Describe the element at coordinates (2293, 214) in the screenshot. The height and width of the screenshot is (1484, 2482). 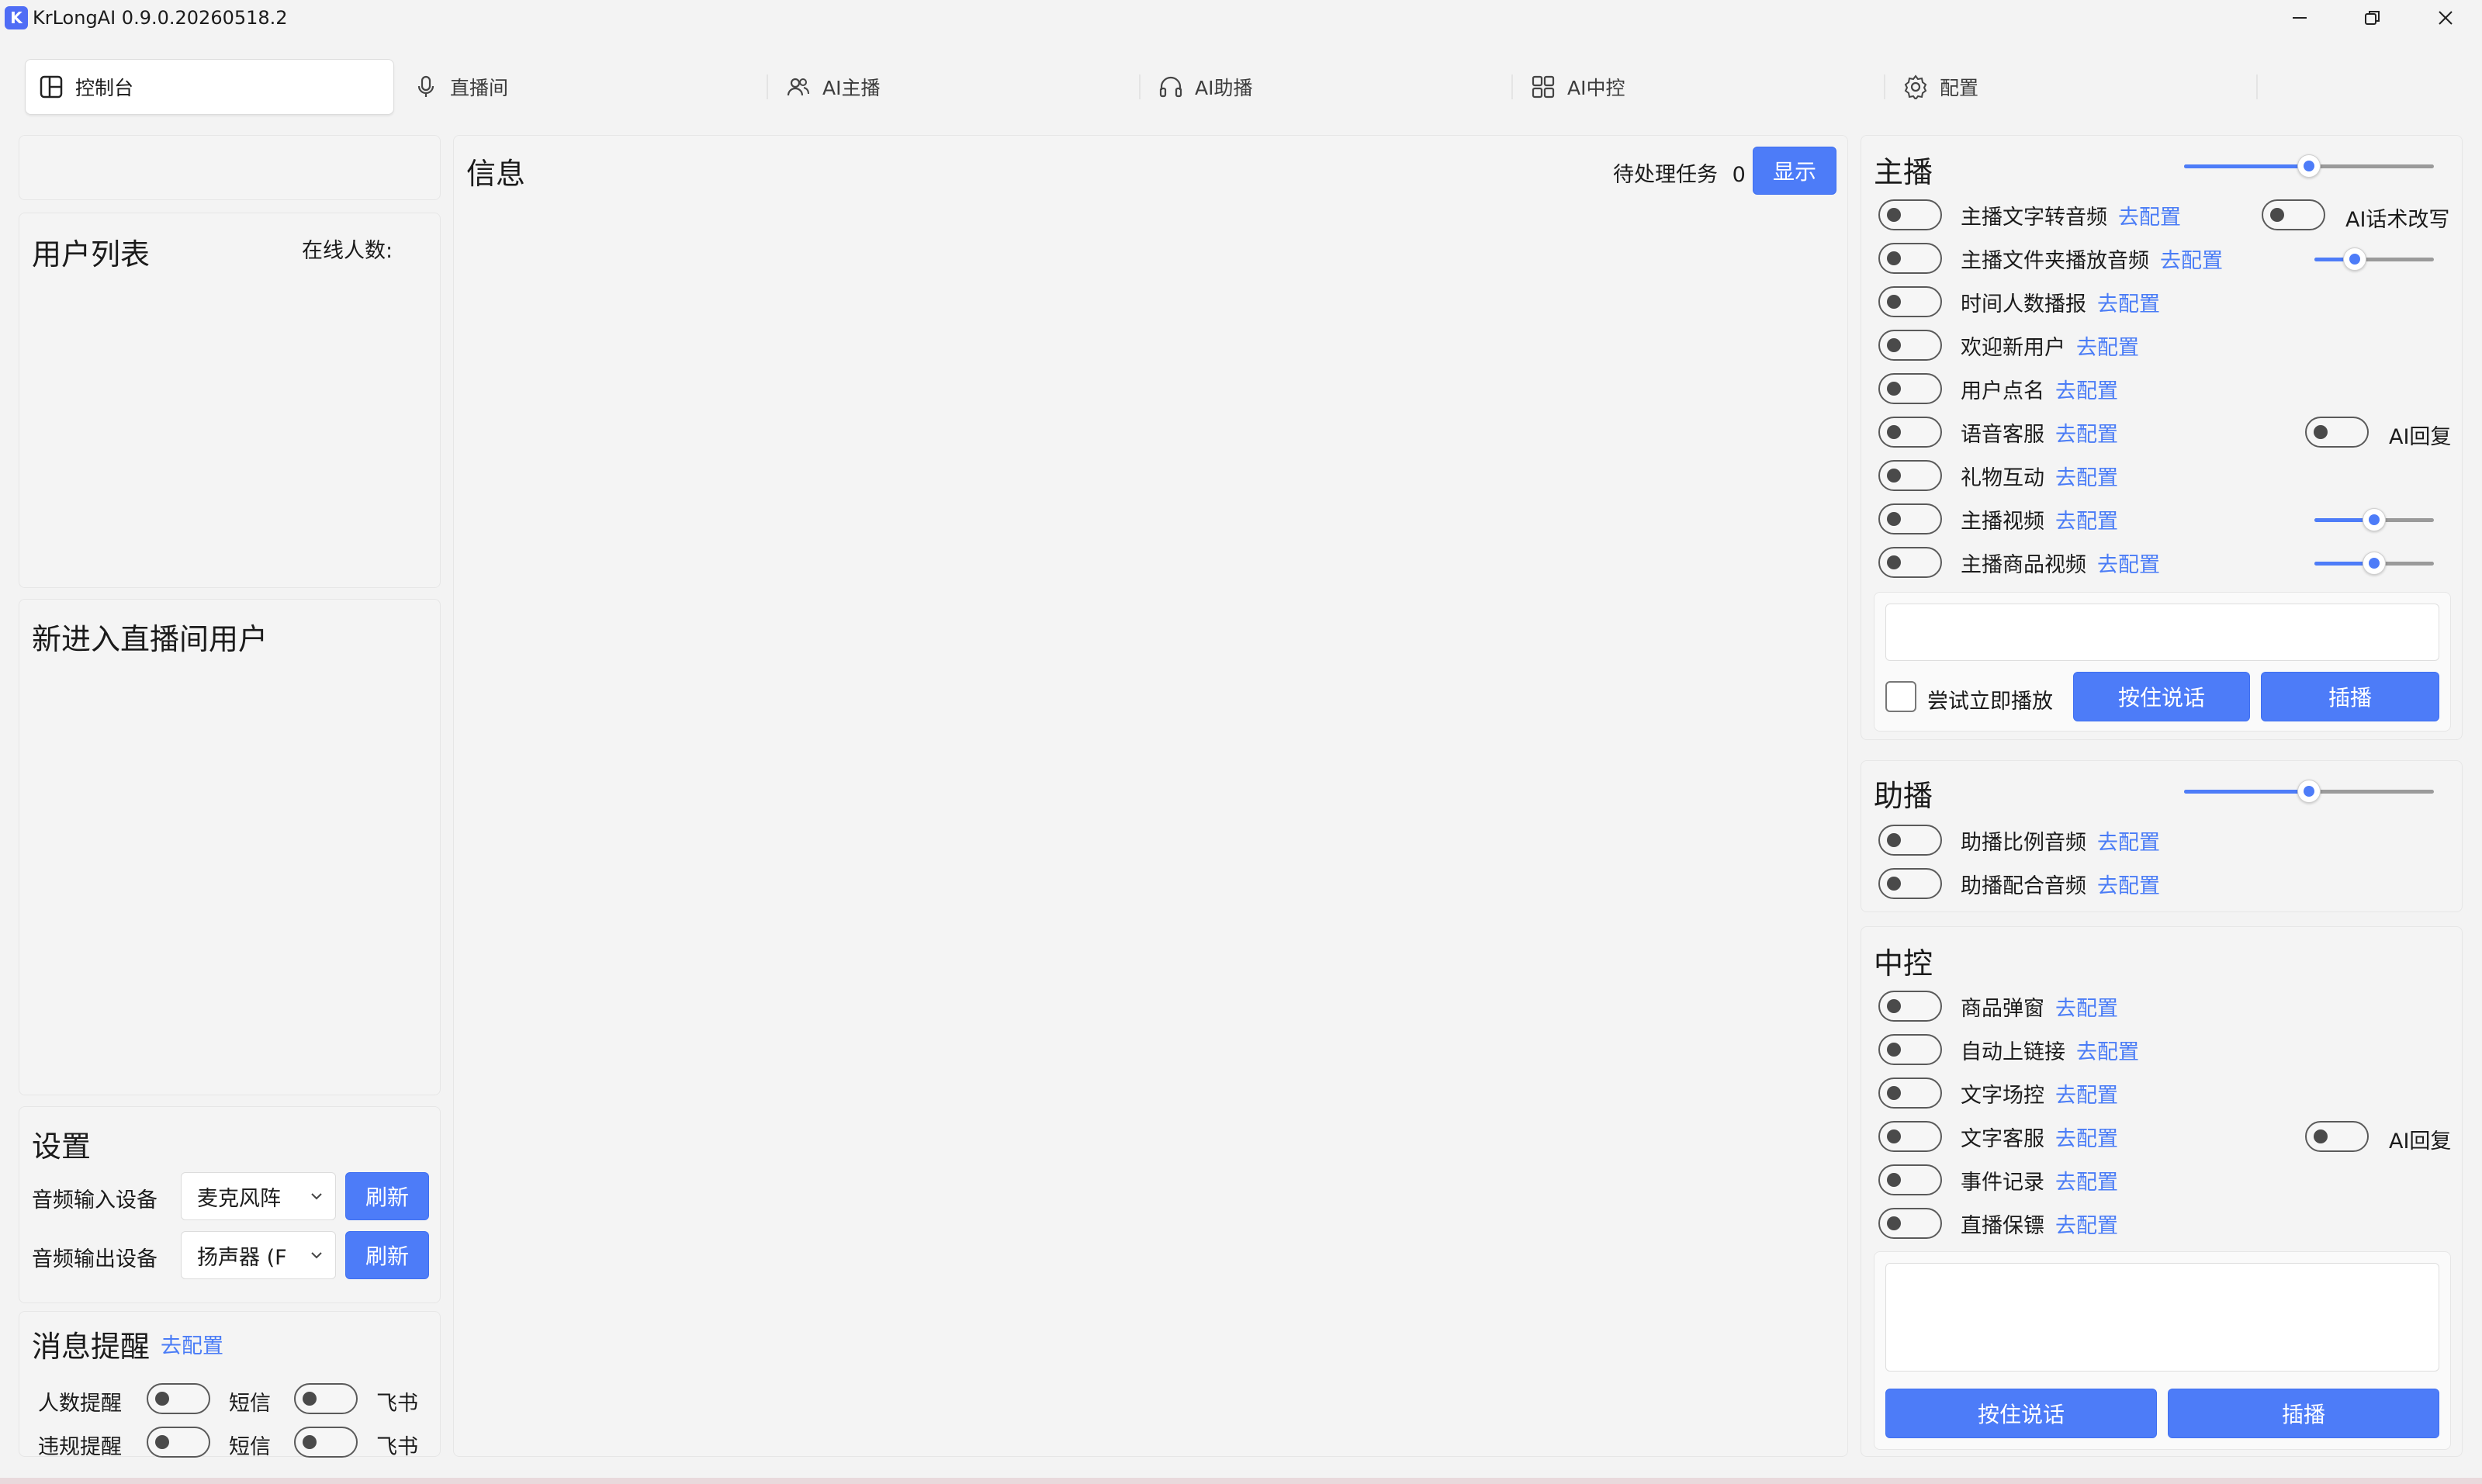
I see `ai-rewrite-toggle` at that location.